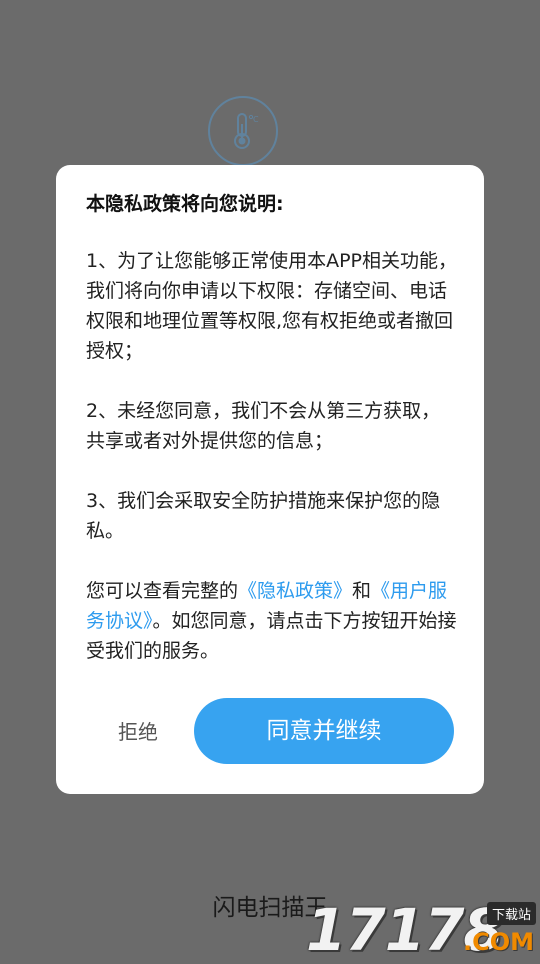  Describe the element at coordinates (246, 131) in the screenshot. I see `thermometer-icon: C` at that location.